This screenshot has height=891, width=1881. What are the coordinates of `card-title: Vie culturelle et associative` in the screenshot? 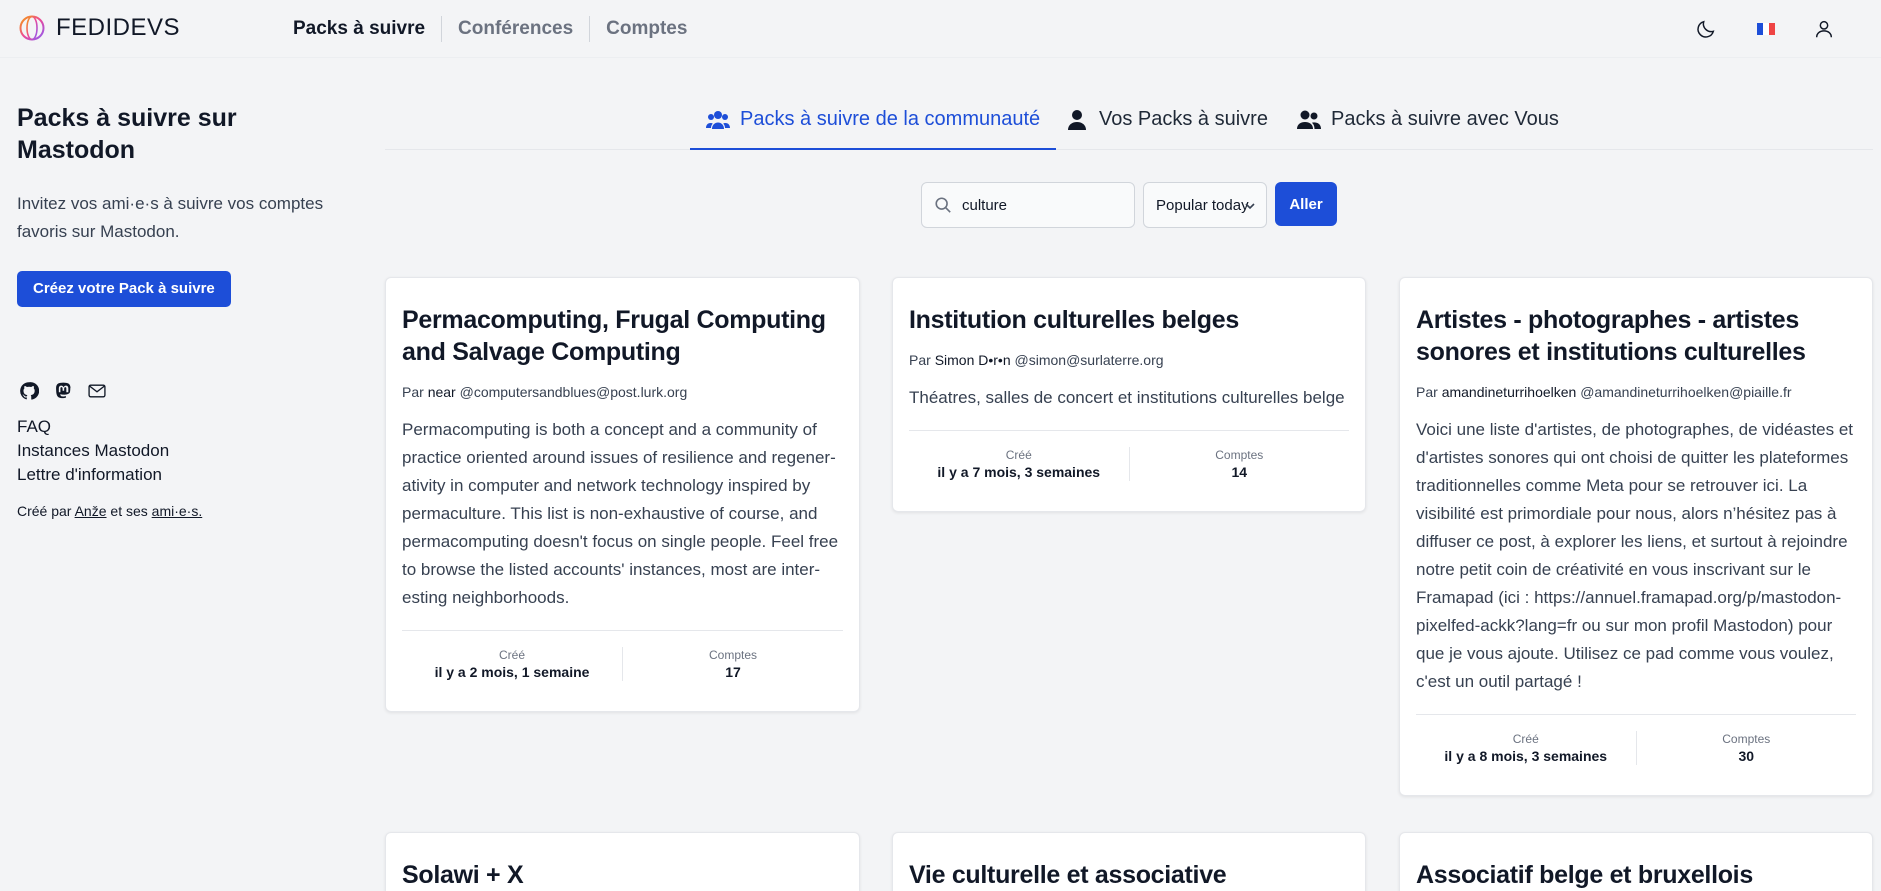 It's located at (1129, 875).